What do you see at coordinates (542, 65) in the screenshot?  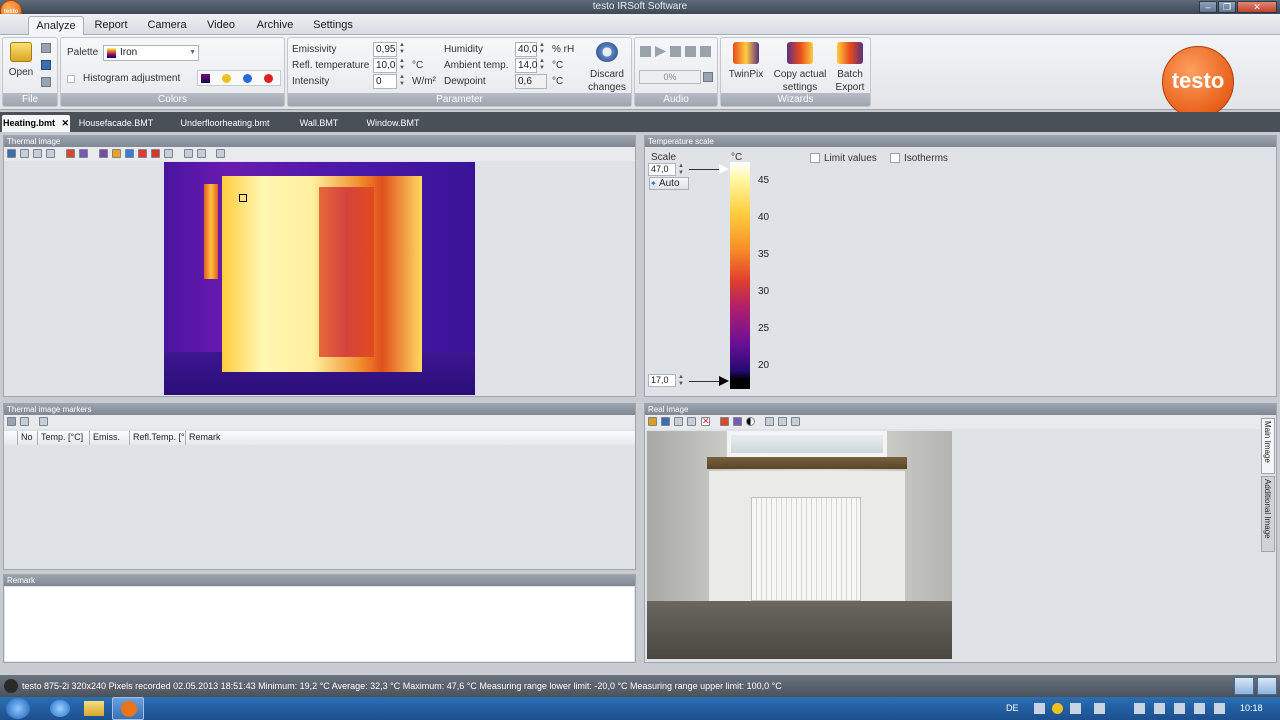 I see `ambient-temp-stepper: ▲ ▼` at bounding box center [542, 65].